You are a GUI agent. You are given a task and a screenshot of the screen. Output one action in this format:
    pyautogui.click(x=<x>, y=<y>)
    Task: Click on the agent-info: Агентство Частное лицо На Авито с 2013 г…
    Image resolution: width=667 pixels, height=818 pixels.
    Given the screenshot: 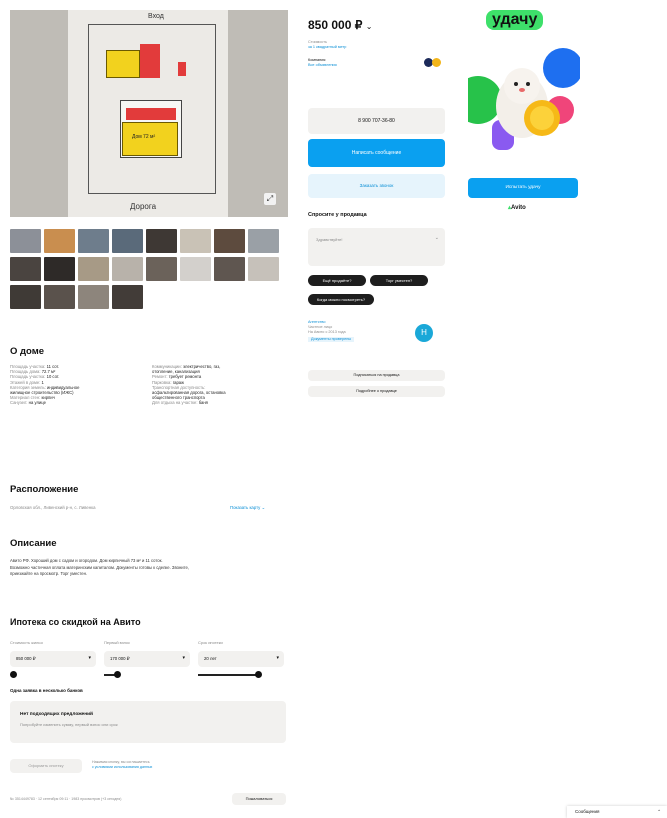 What is the action you would take?
    pyautogui.click(x=331, y=331)
    